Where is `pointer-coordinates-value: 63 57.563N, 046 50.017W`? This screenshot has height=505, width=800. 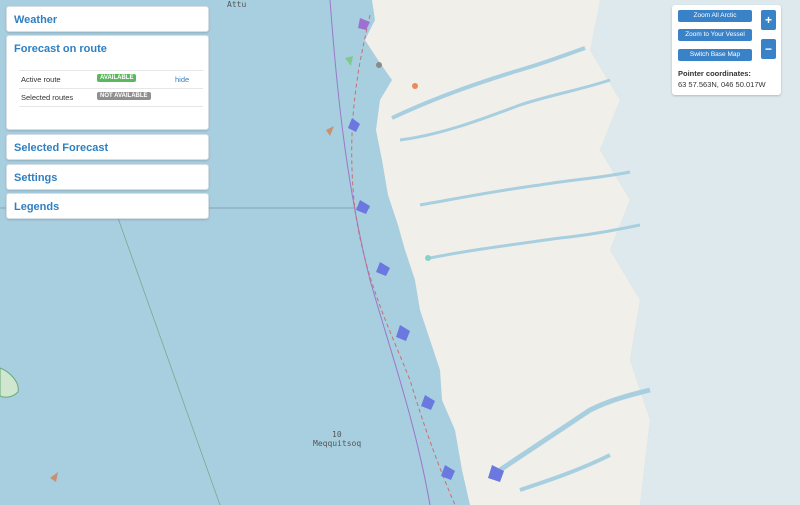
pointer-coordinates-value: 63 57.563N, 046 50.017W is located at coordinates (722, 84).